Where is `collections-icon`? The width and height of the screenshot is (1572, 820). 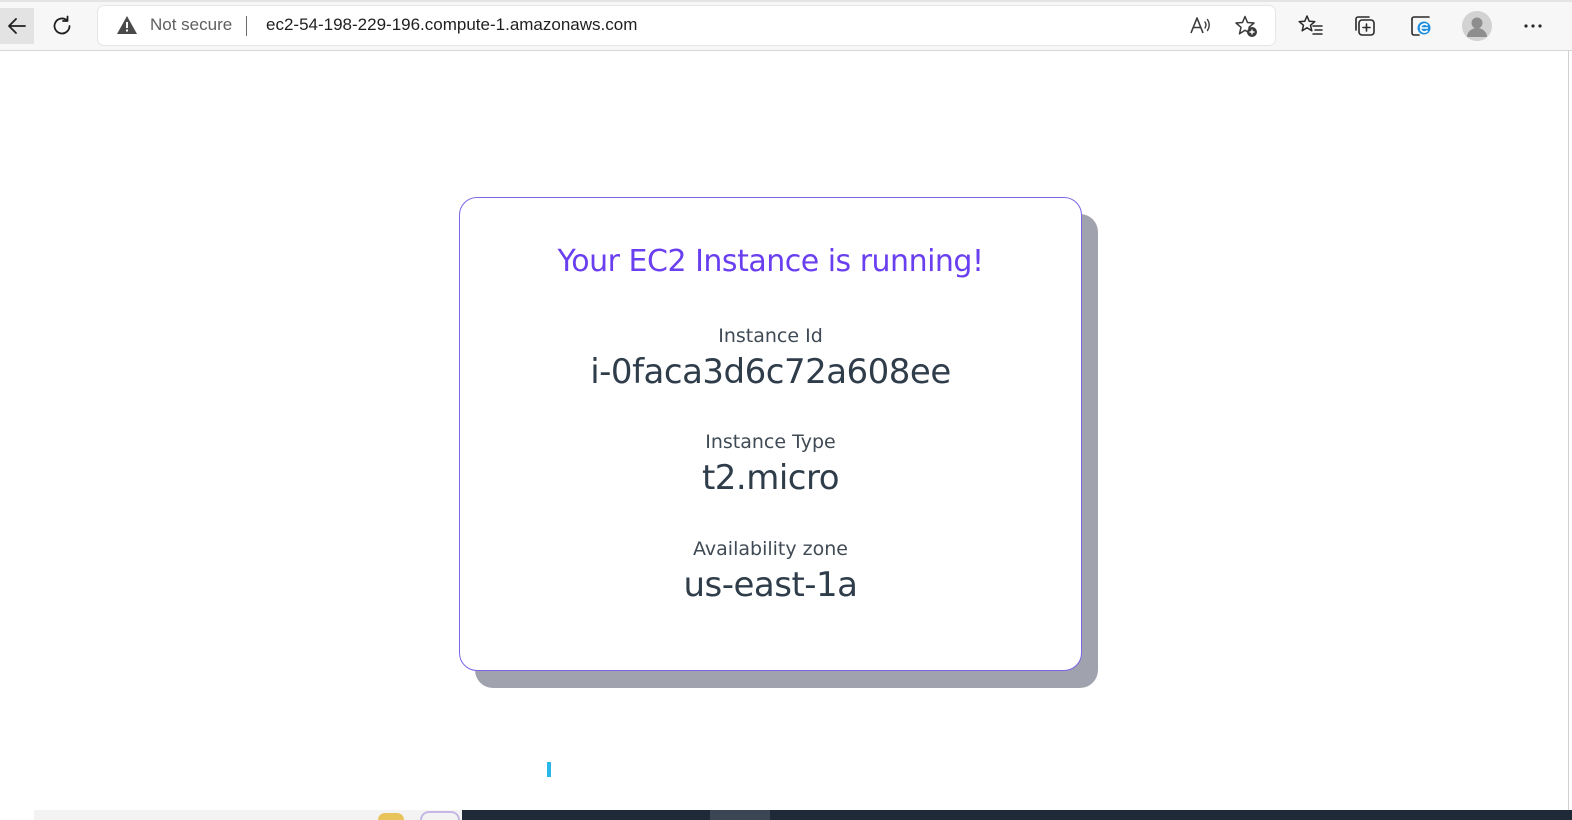
collections-icon is located at coordinates (1365, 26).